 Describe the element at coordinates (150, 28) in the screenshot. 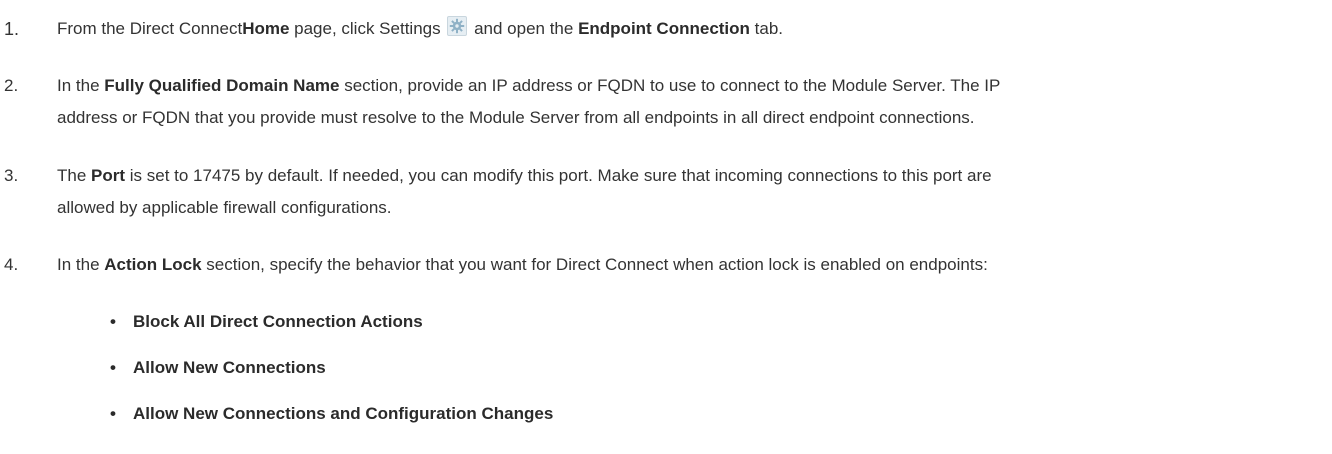

I see `step-text-part: From the Direct Connect` at that location.